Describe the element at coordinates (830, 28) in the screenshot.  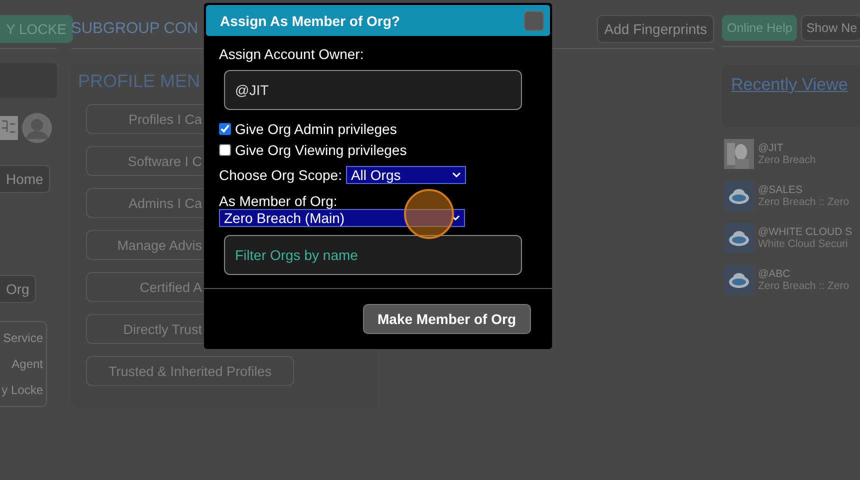
I see `header-button: Show Ne` at that location.